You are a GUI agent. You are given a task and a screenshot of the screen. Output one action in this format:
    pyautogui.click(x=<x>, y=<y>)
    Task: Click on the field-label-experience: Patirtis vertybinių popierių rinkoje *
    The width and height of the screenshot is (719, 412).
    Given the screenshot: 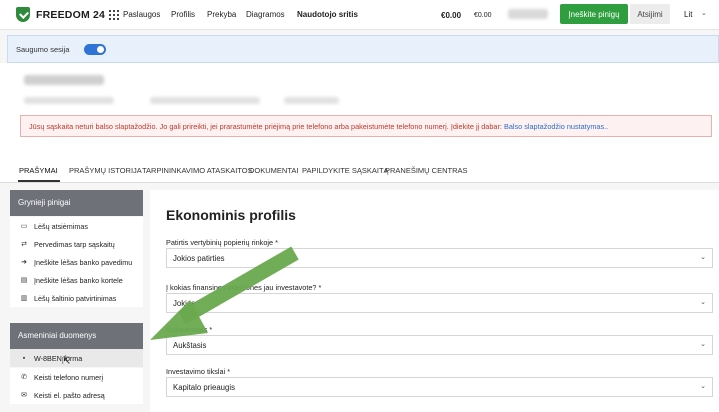 What is the action you would take?
    pyautogui.click(x=222, y=242)
    